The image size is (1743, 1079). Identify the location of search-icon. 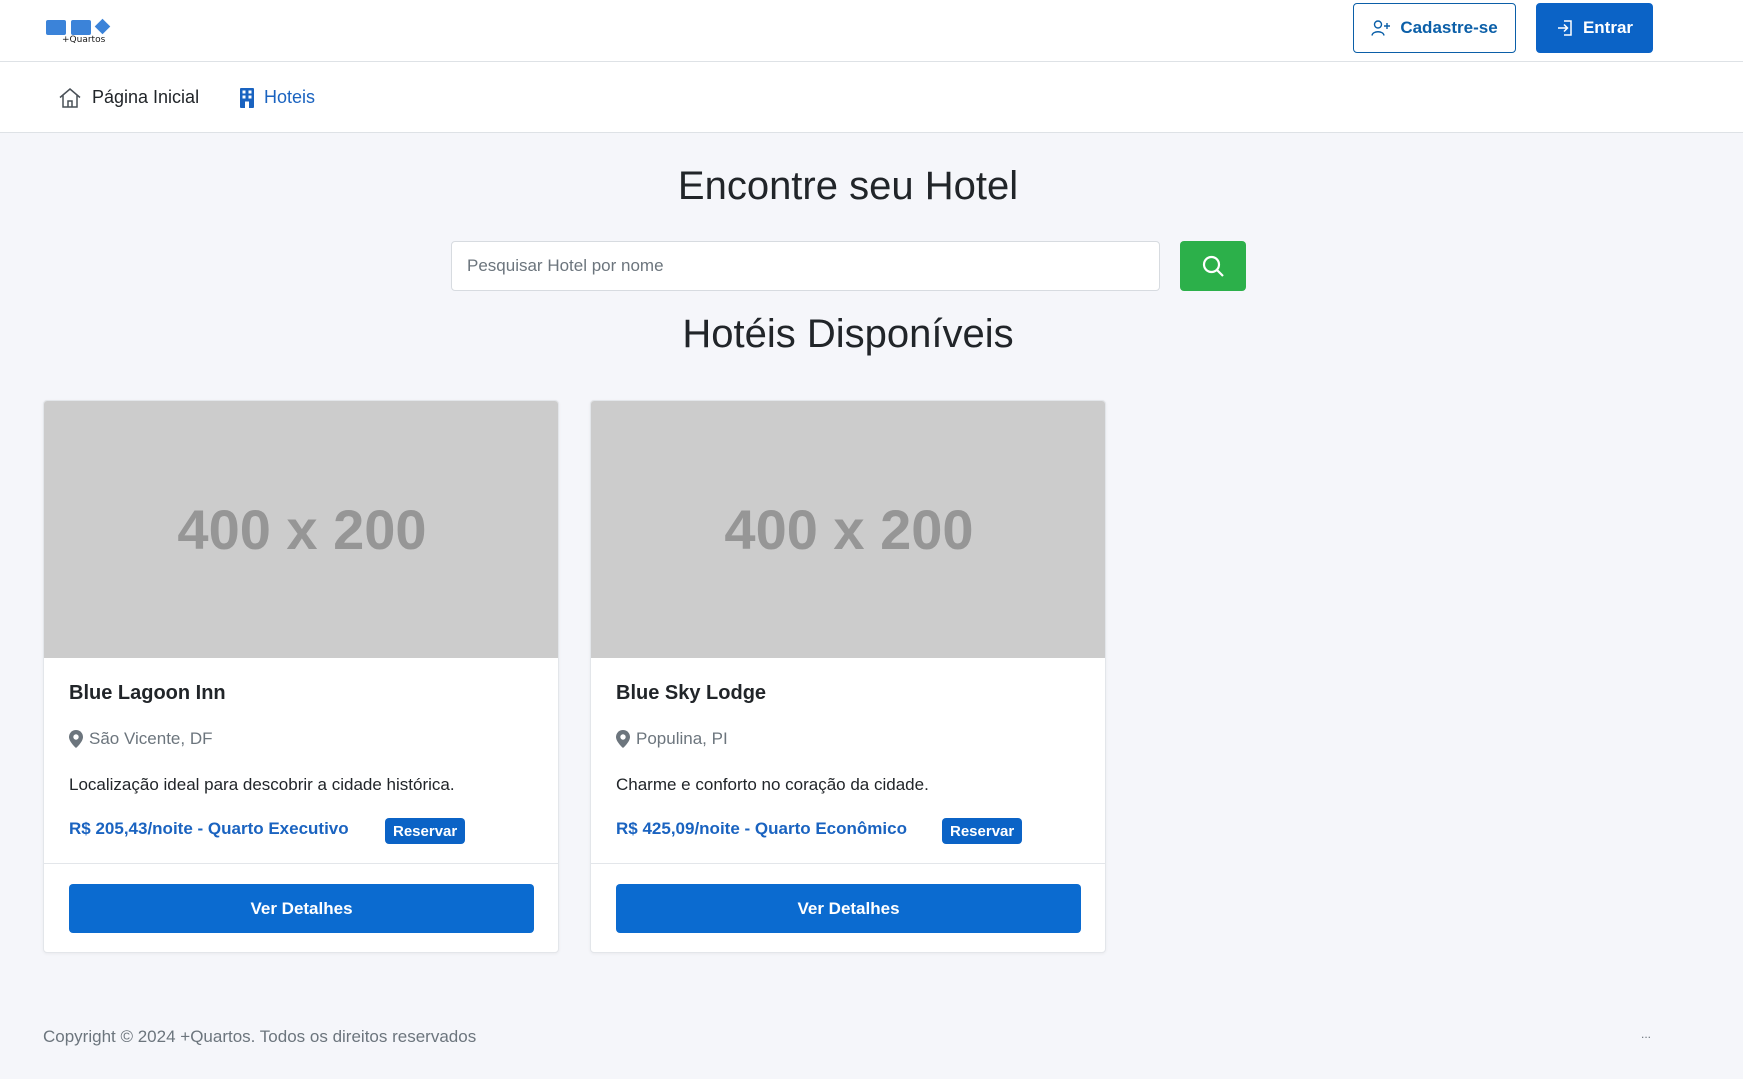
(1213, 266).